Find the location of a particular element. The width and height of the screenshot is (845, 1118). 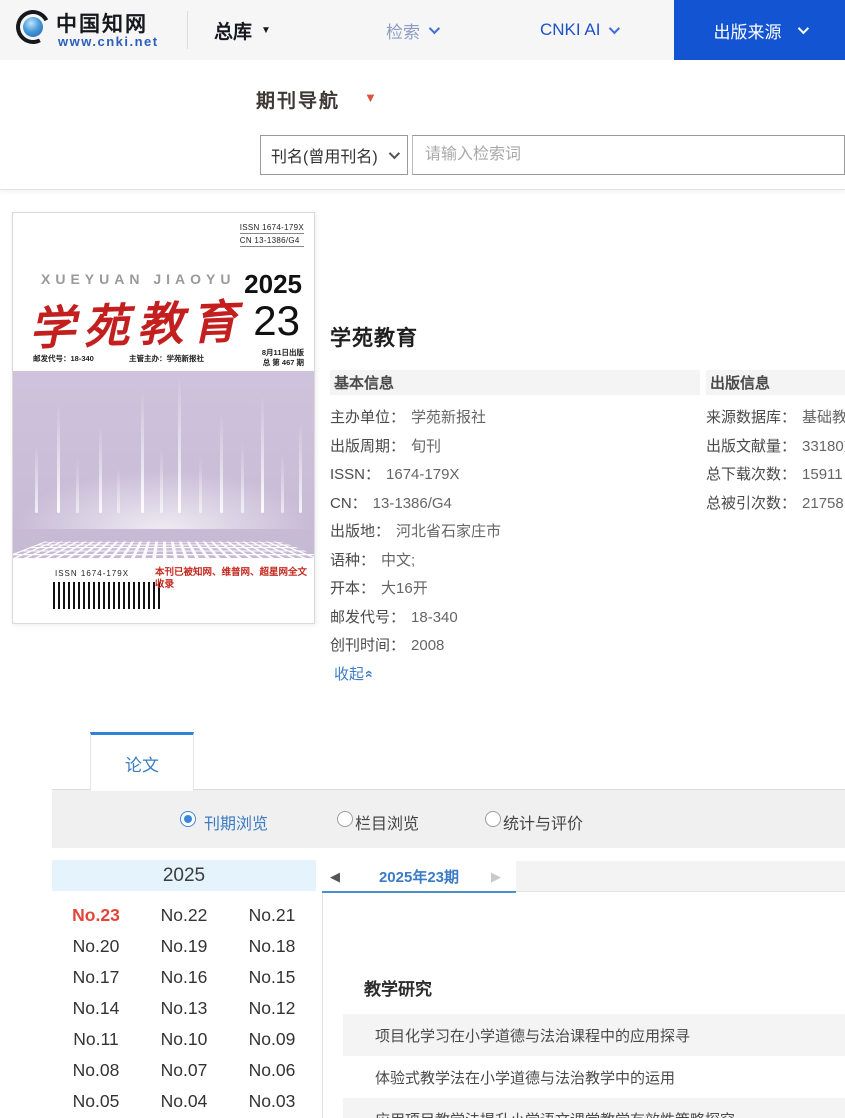

nav-item-cnki-ai: CNKI AI is located at coordinates (580, 30).